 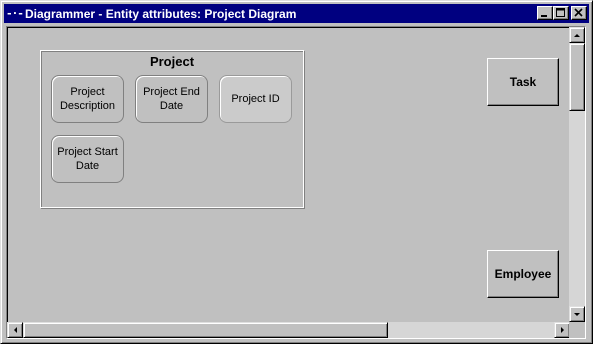 I want to click on entity-task: Task, so click(x=523, y=82).